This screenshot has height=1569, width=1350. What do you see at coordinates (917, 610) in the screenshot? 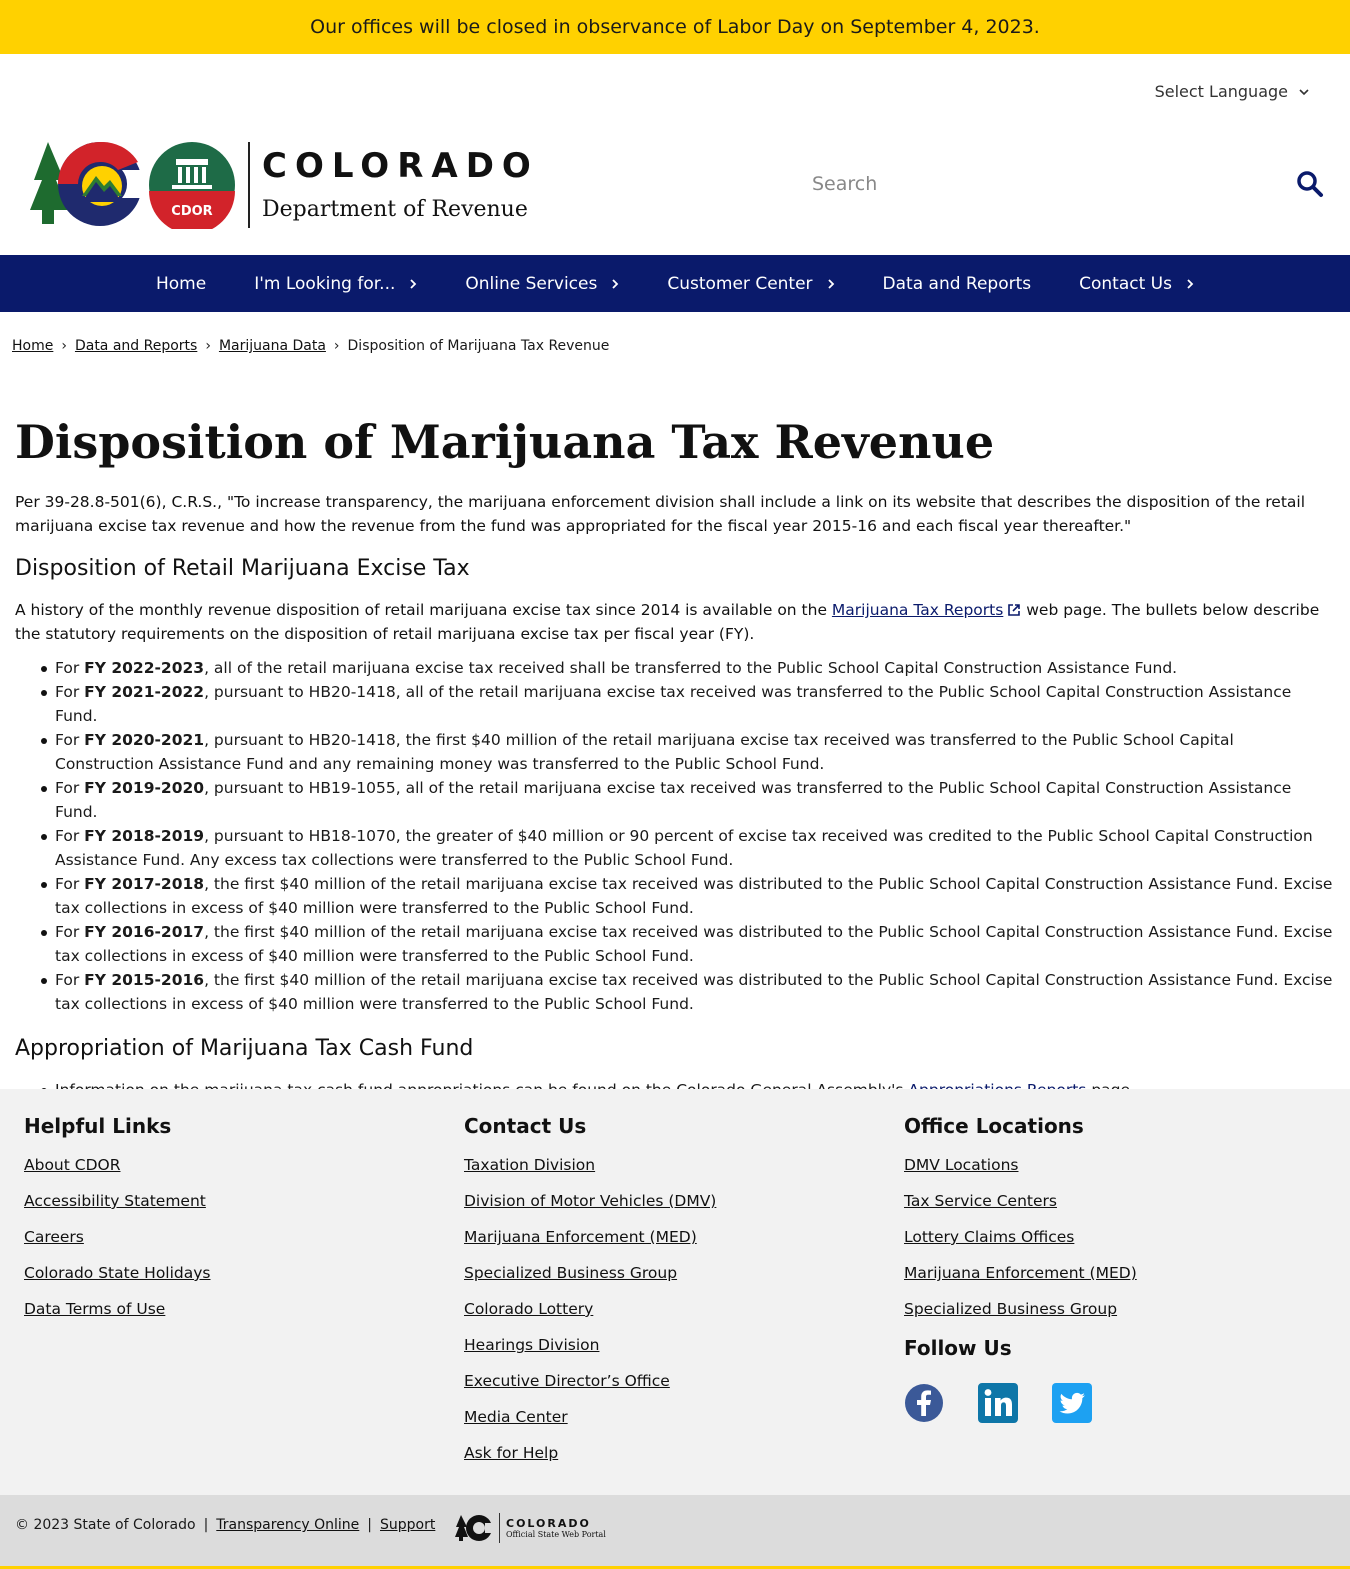
I see `marijuana-tax-reports-link: Marijuana Tax Reports` at bounding box center [917, 610].